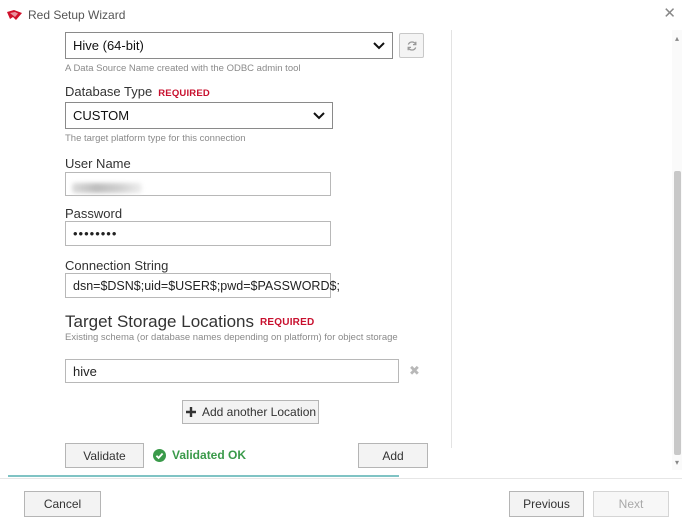 This screenshot has width=682, height=525. I want to click on database-type-value: CUSTOM, so click(101, 115).